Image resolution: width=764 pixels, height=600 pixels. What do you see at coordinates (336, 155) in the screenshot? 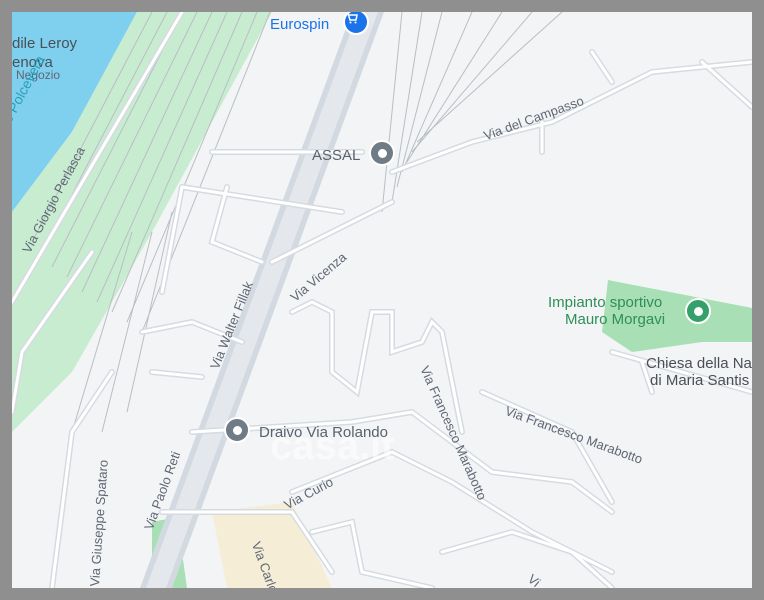
I see `place-label-assal: ASSAL` at bounding box center [336, 155].